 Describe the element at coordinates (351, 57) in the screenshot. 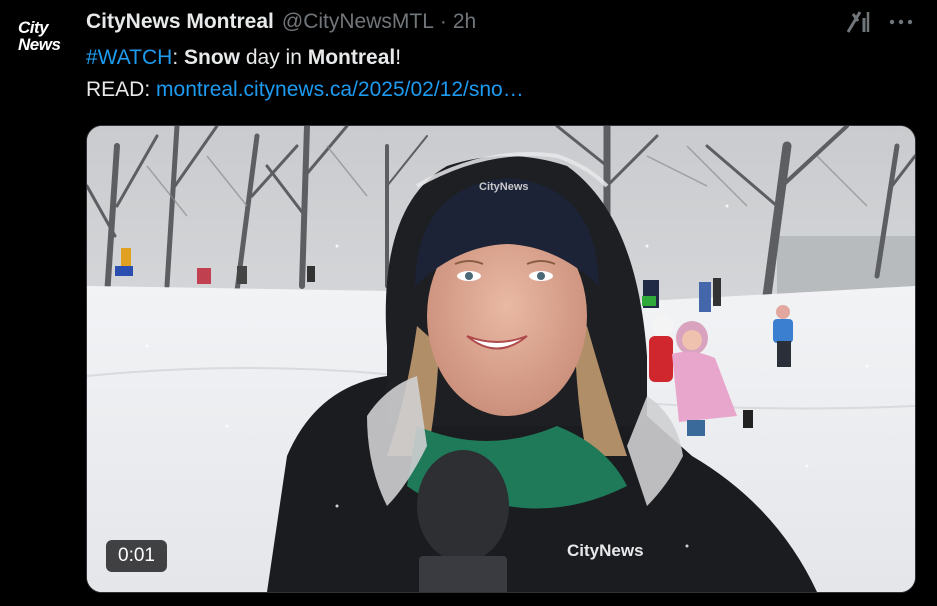

I see `text-bold-montreal: Montreal` at that location.